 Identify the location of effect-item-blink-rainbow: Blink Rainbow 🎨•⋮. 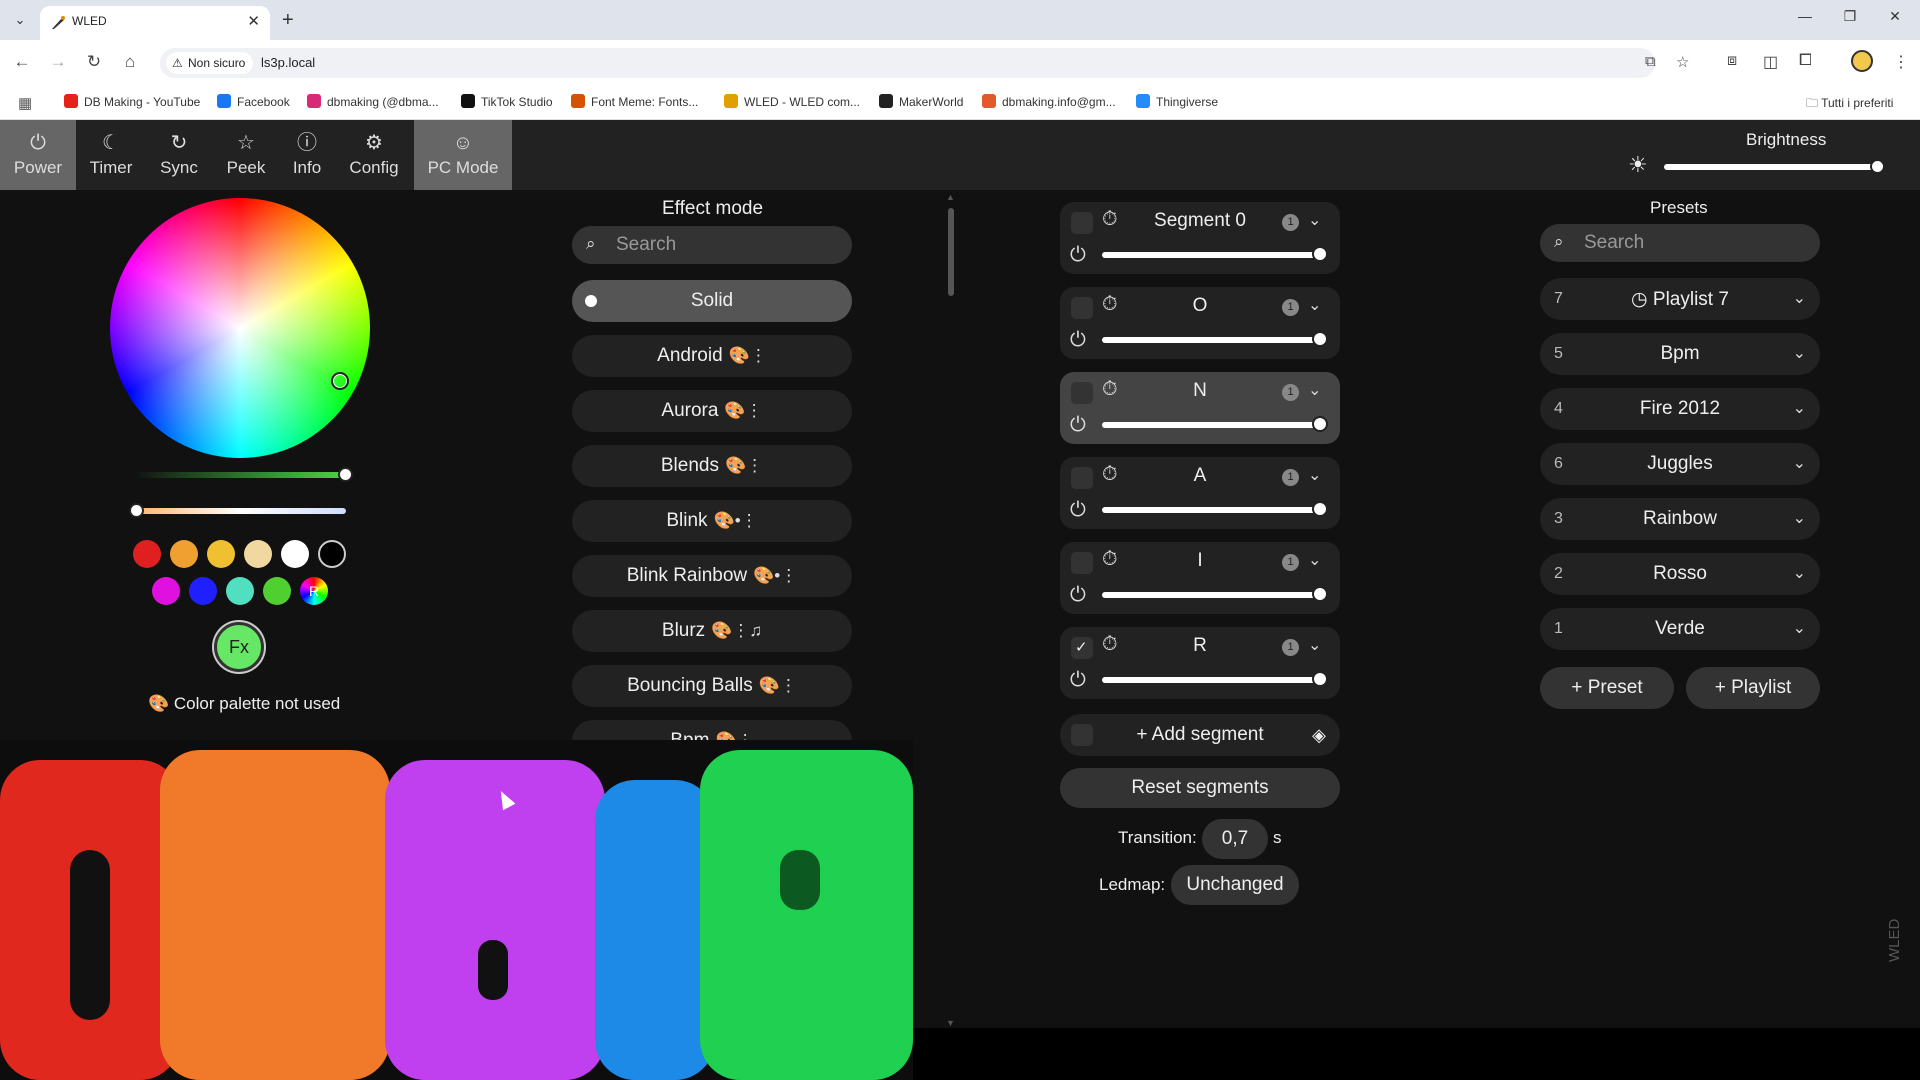
(712, 576).